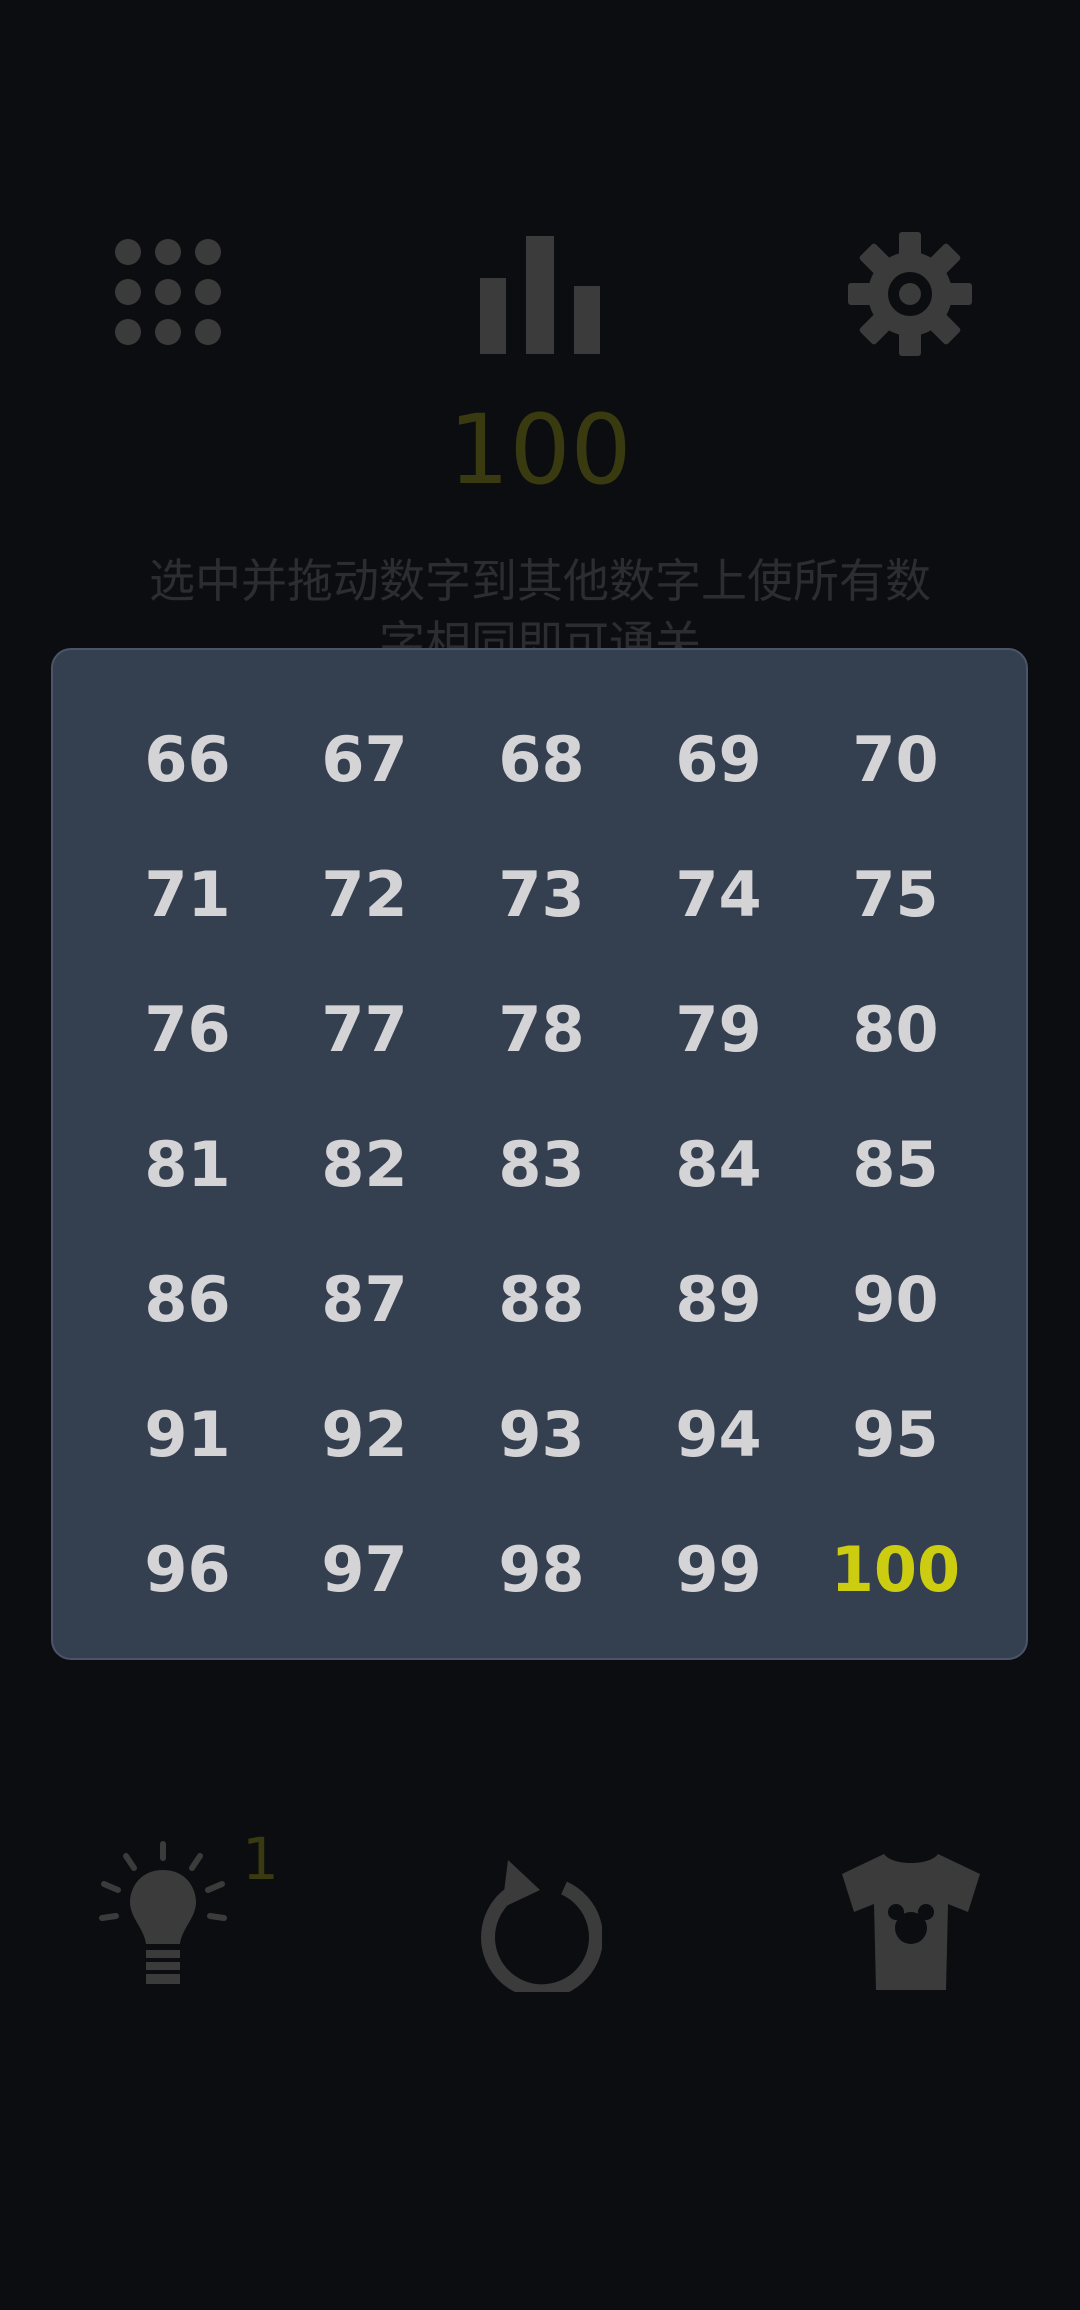 This screenshot has height=2310, width=1080. Describe the element at coordinates (541, 894) in the screenshot. I see `level-cell-73: 73` at that location.